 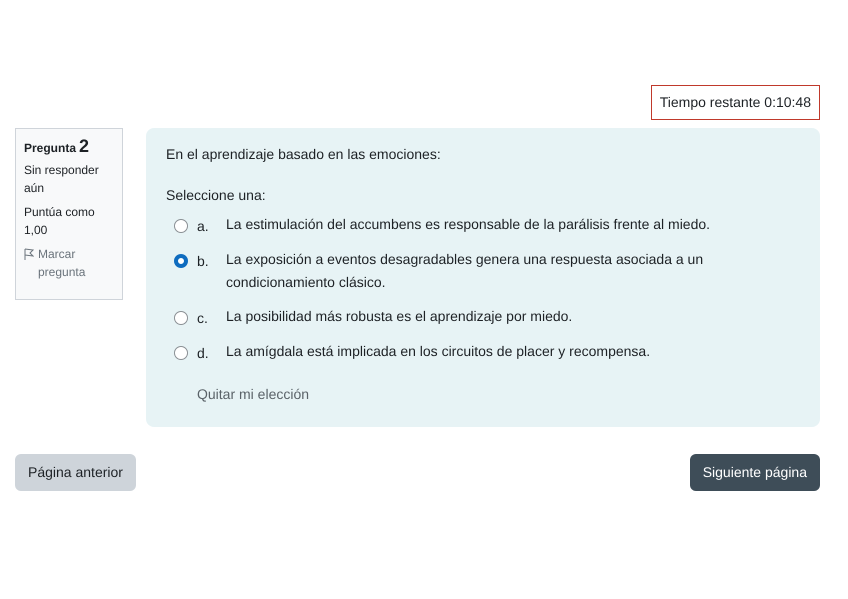 I want to click on option-letter: c., so click(x=202, y=318).